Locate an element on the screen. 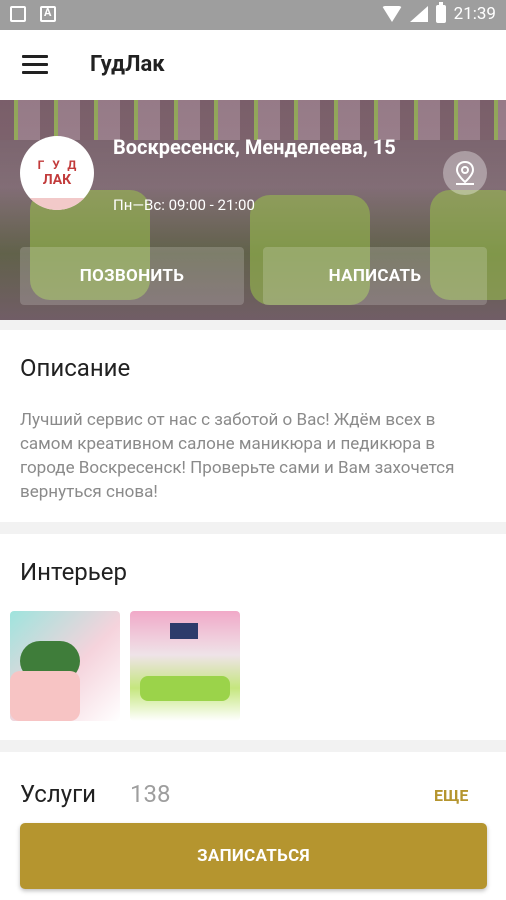  salon-logo: ГУД ЛАК is located at coordinates (57, 173).